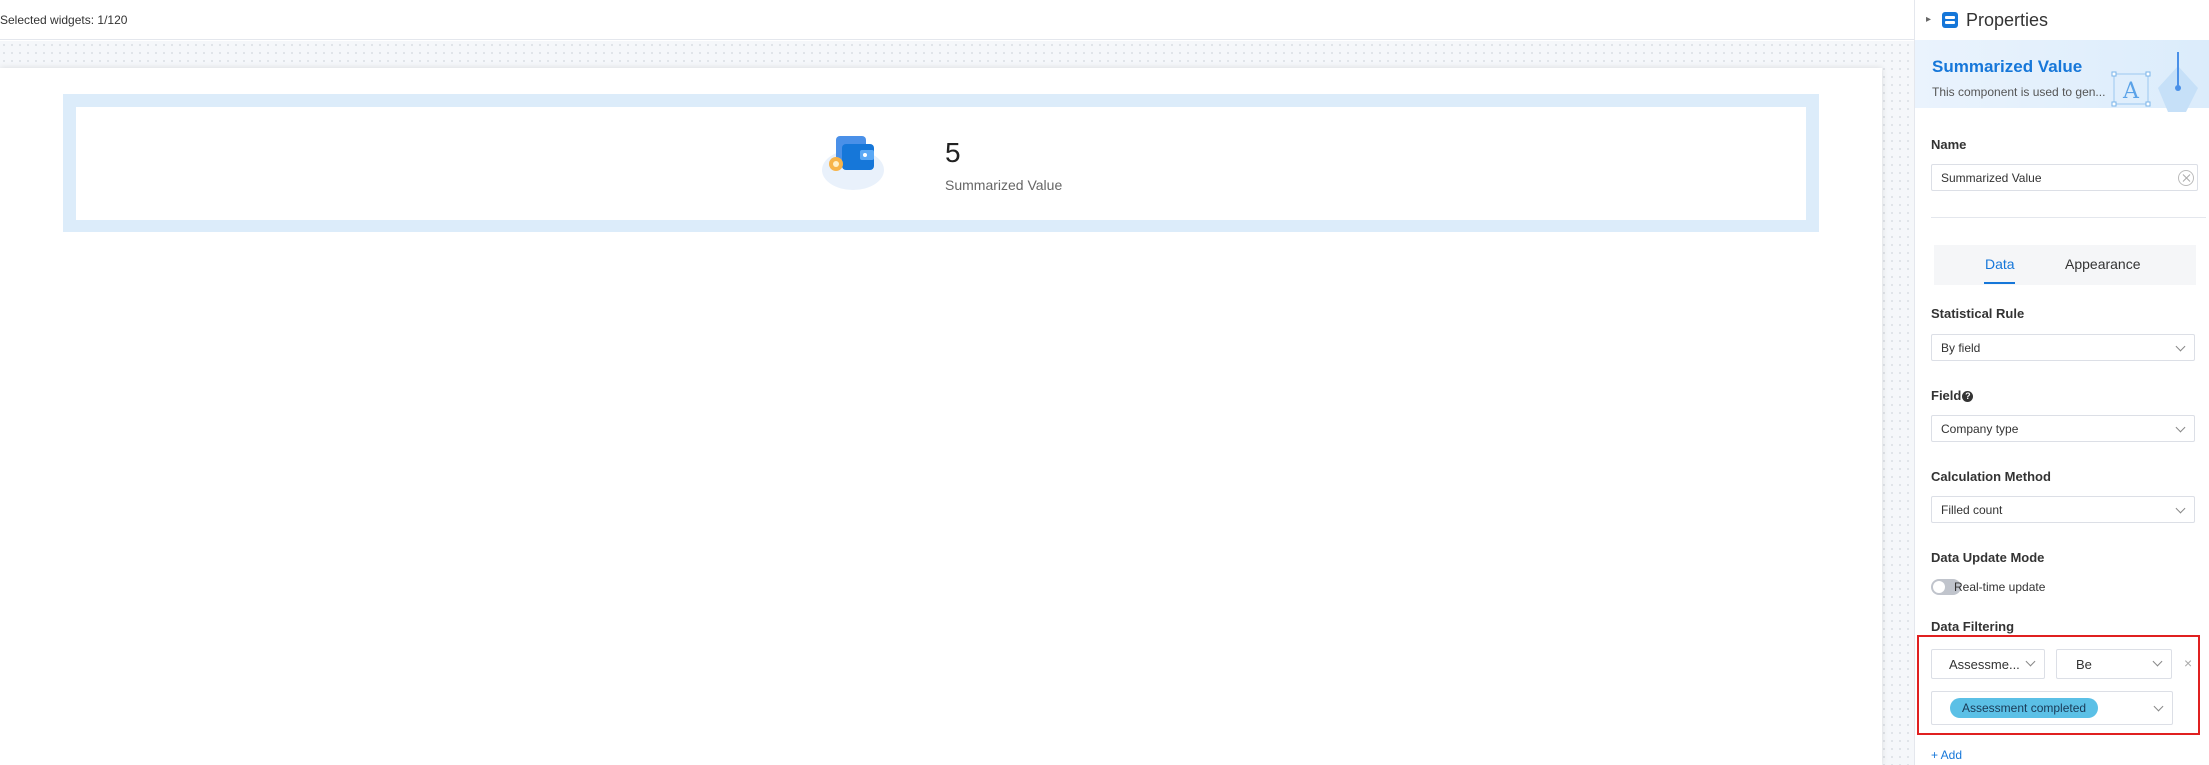  Describe the element at coordinates (2154, 82) in the screenshot. I see `text-component-illustration: A` at that location.